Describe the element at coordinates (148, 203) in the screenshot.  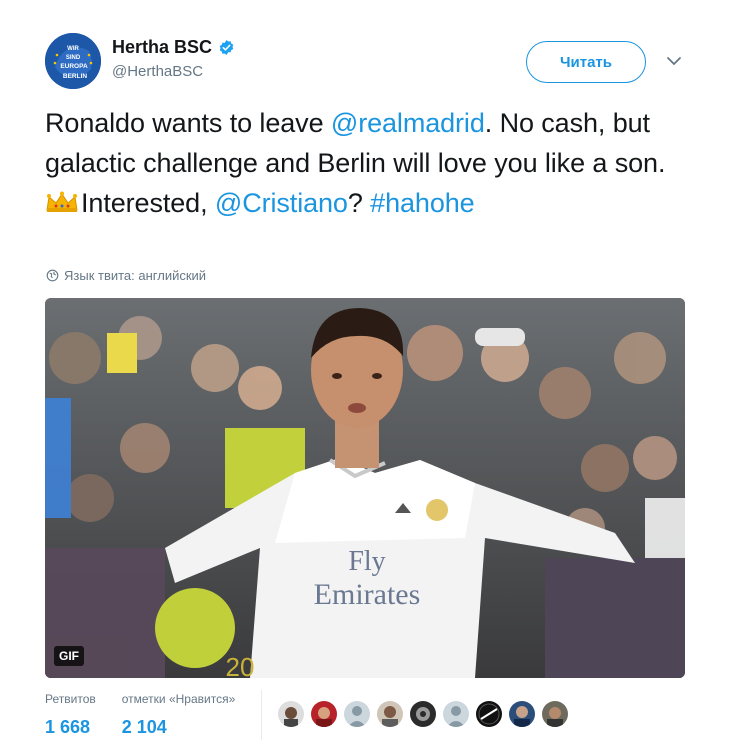
I see `tweet-text-part: Interested,` at that location.